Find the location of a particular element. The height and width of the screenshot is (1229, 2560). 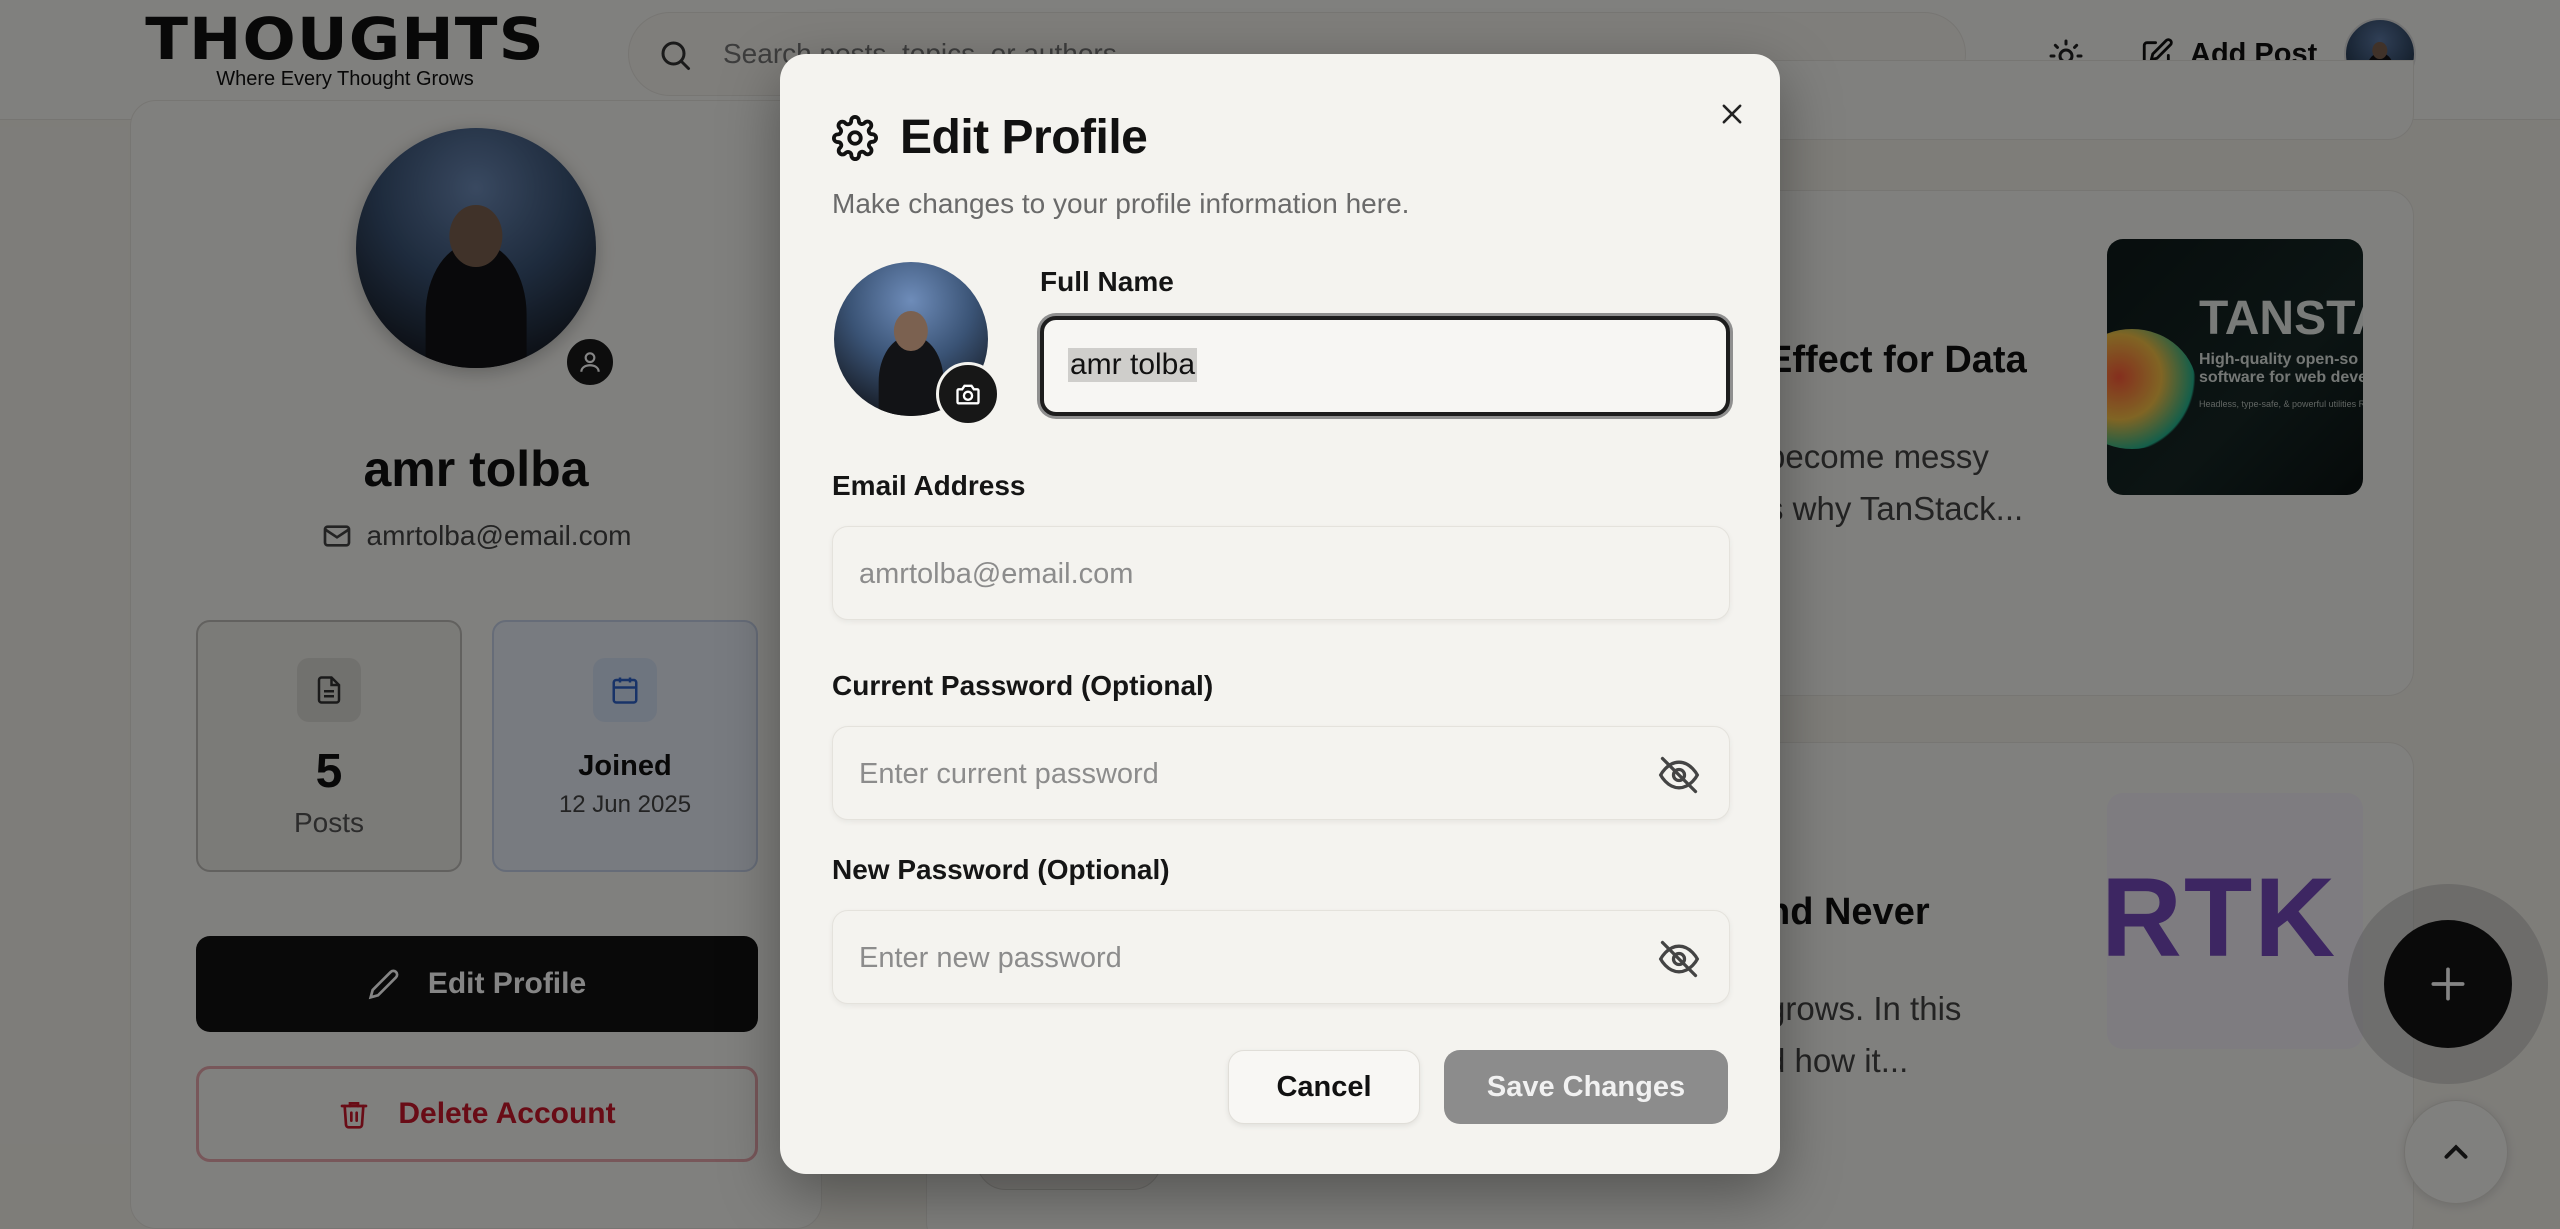

camera-icon is located at coordinates (968, 394).